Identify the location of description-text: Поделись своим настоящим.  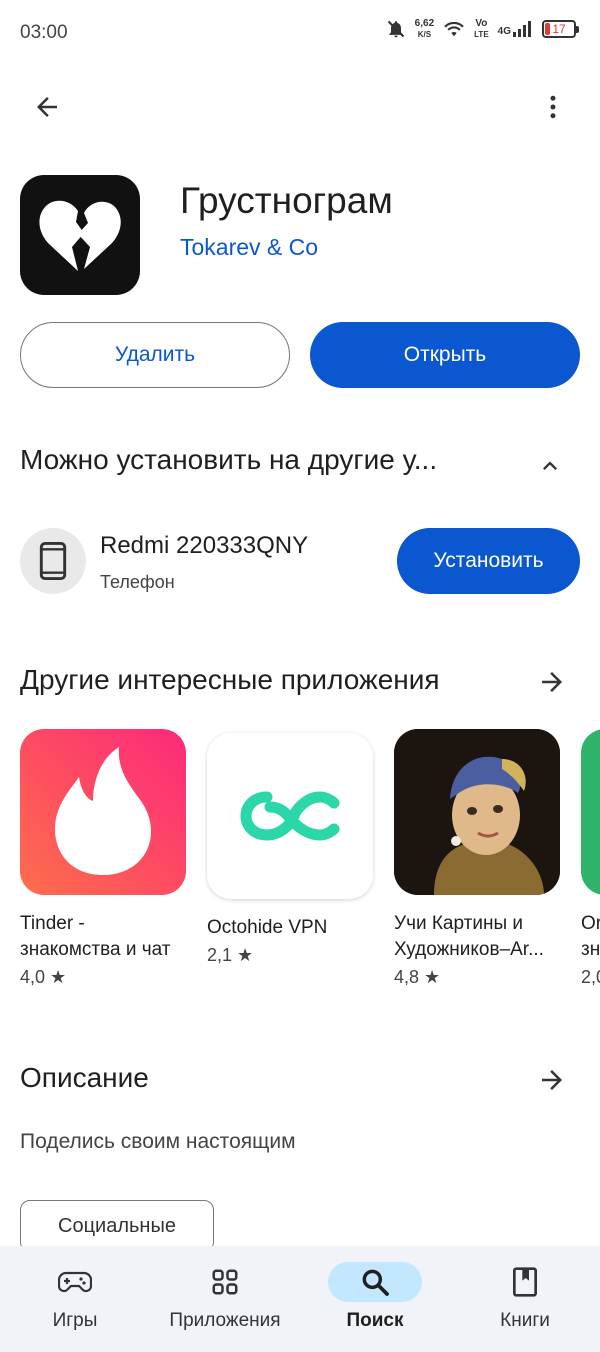
(158, 1141).